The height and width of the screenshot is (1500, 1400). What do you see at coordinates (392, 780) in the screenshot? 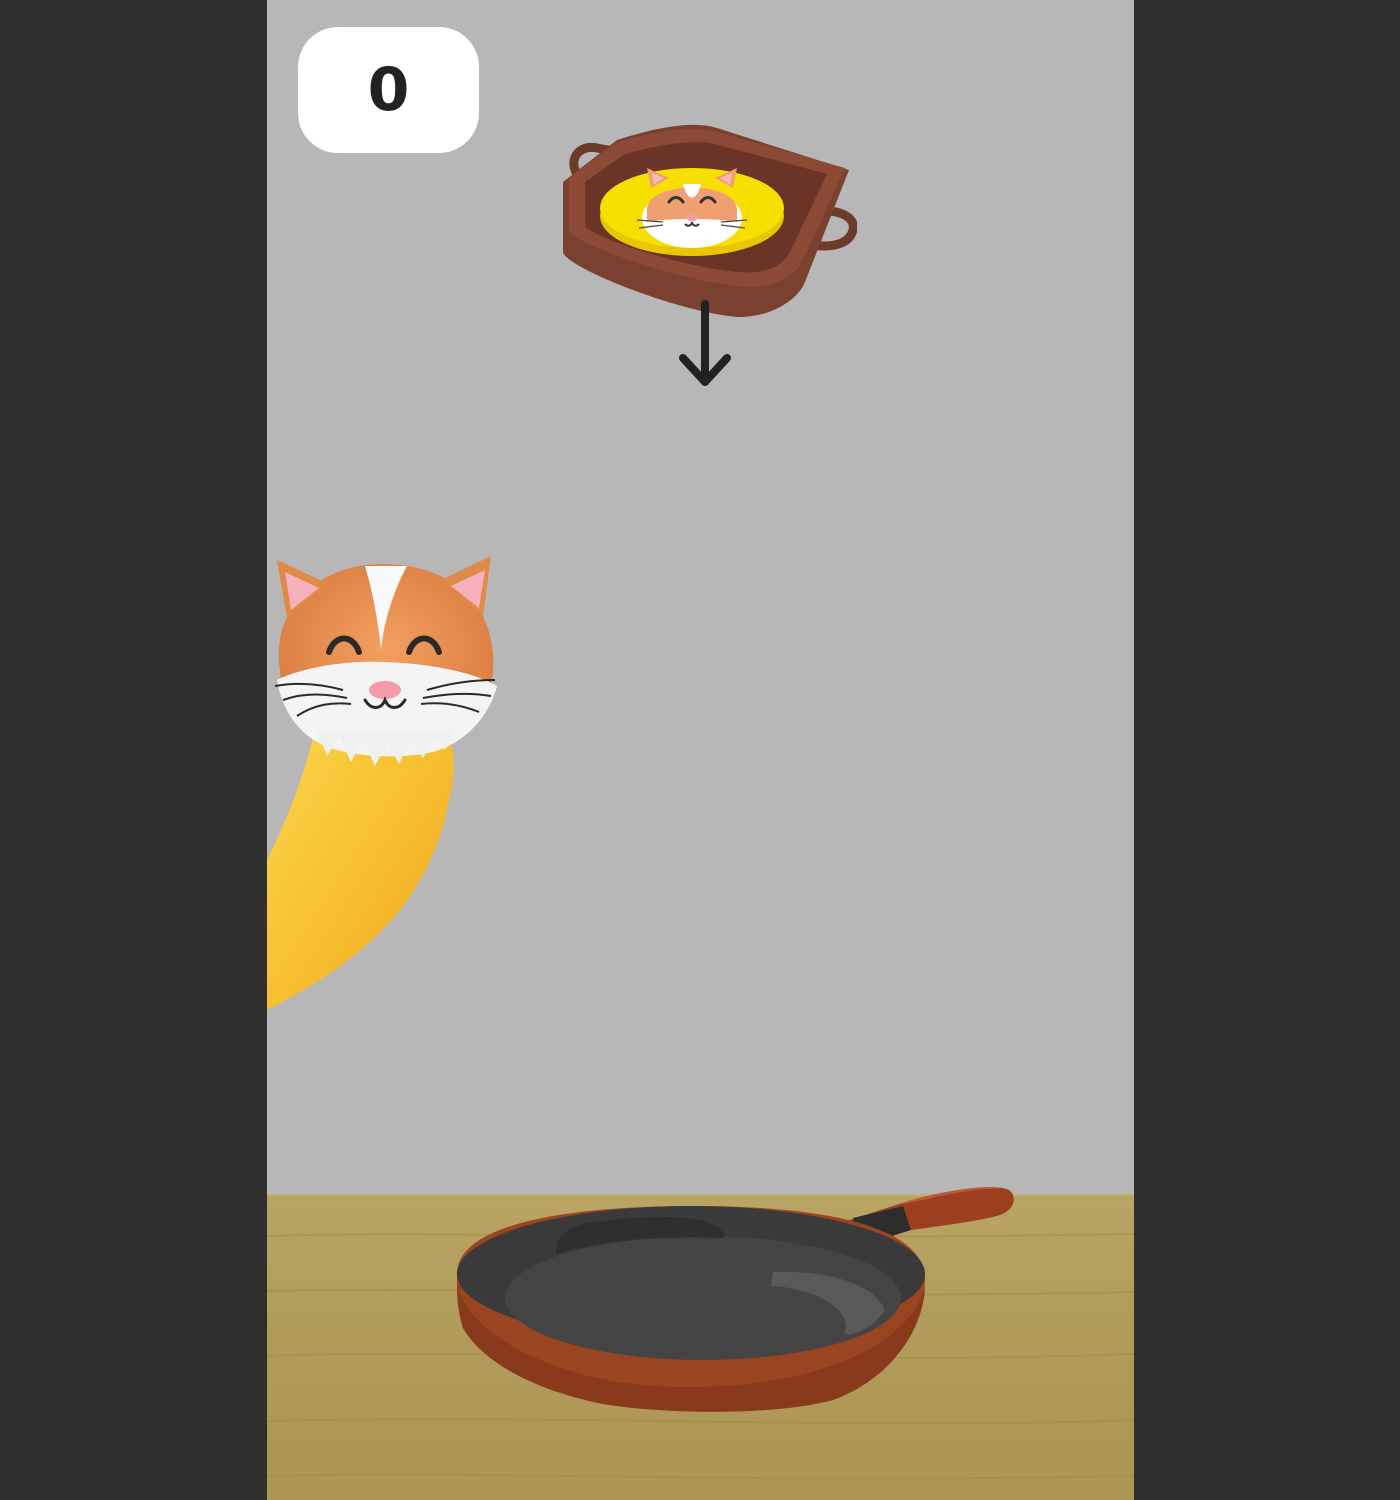
I see `cat-banana-character` at bounding box center [392, 780].